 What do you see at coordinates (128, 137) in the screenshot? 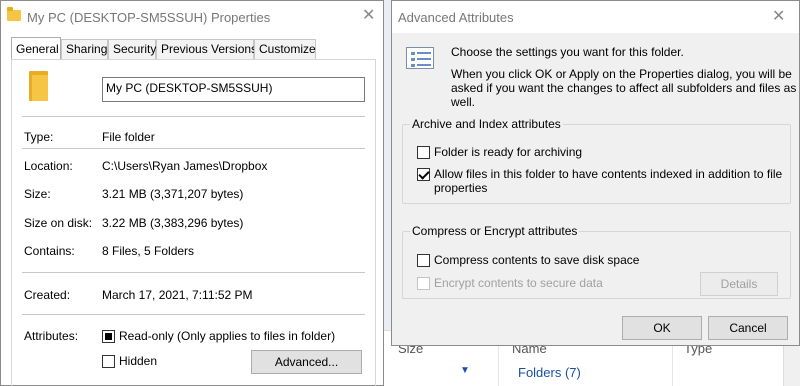
I see `type-value: File folder` at bounding box center [128, 137].